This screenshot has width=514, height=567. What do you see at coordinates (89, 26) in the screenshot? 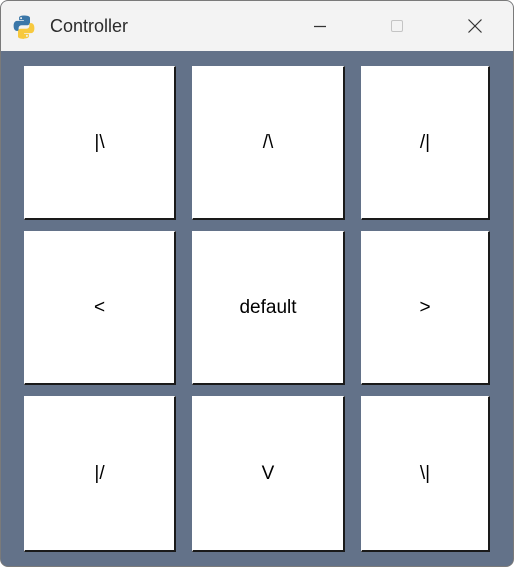
I see `window-title: Controller` at bounding box center [89, 26].